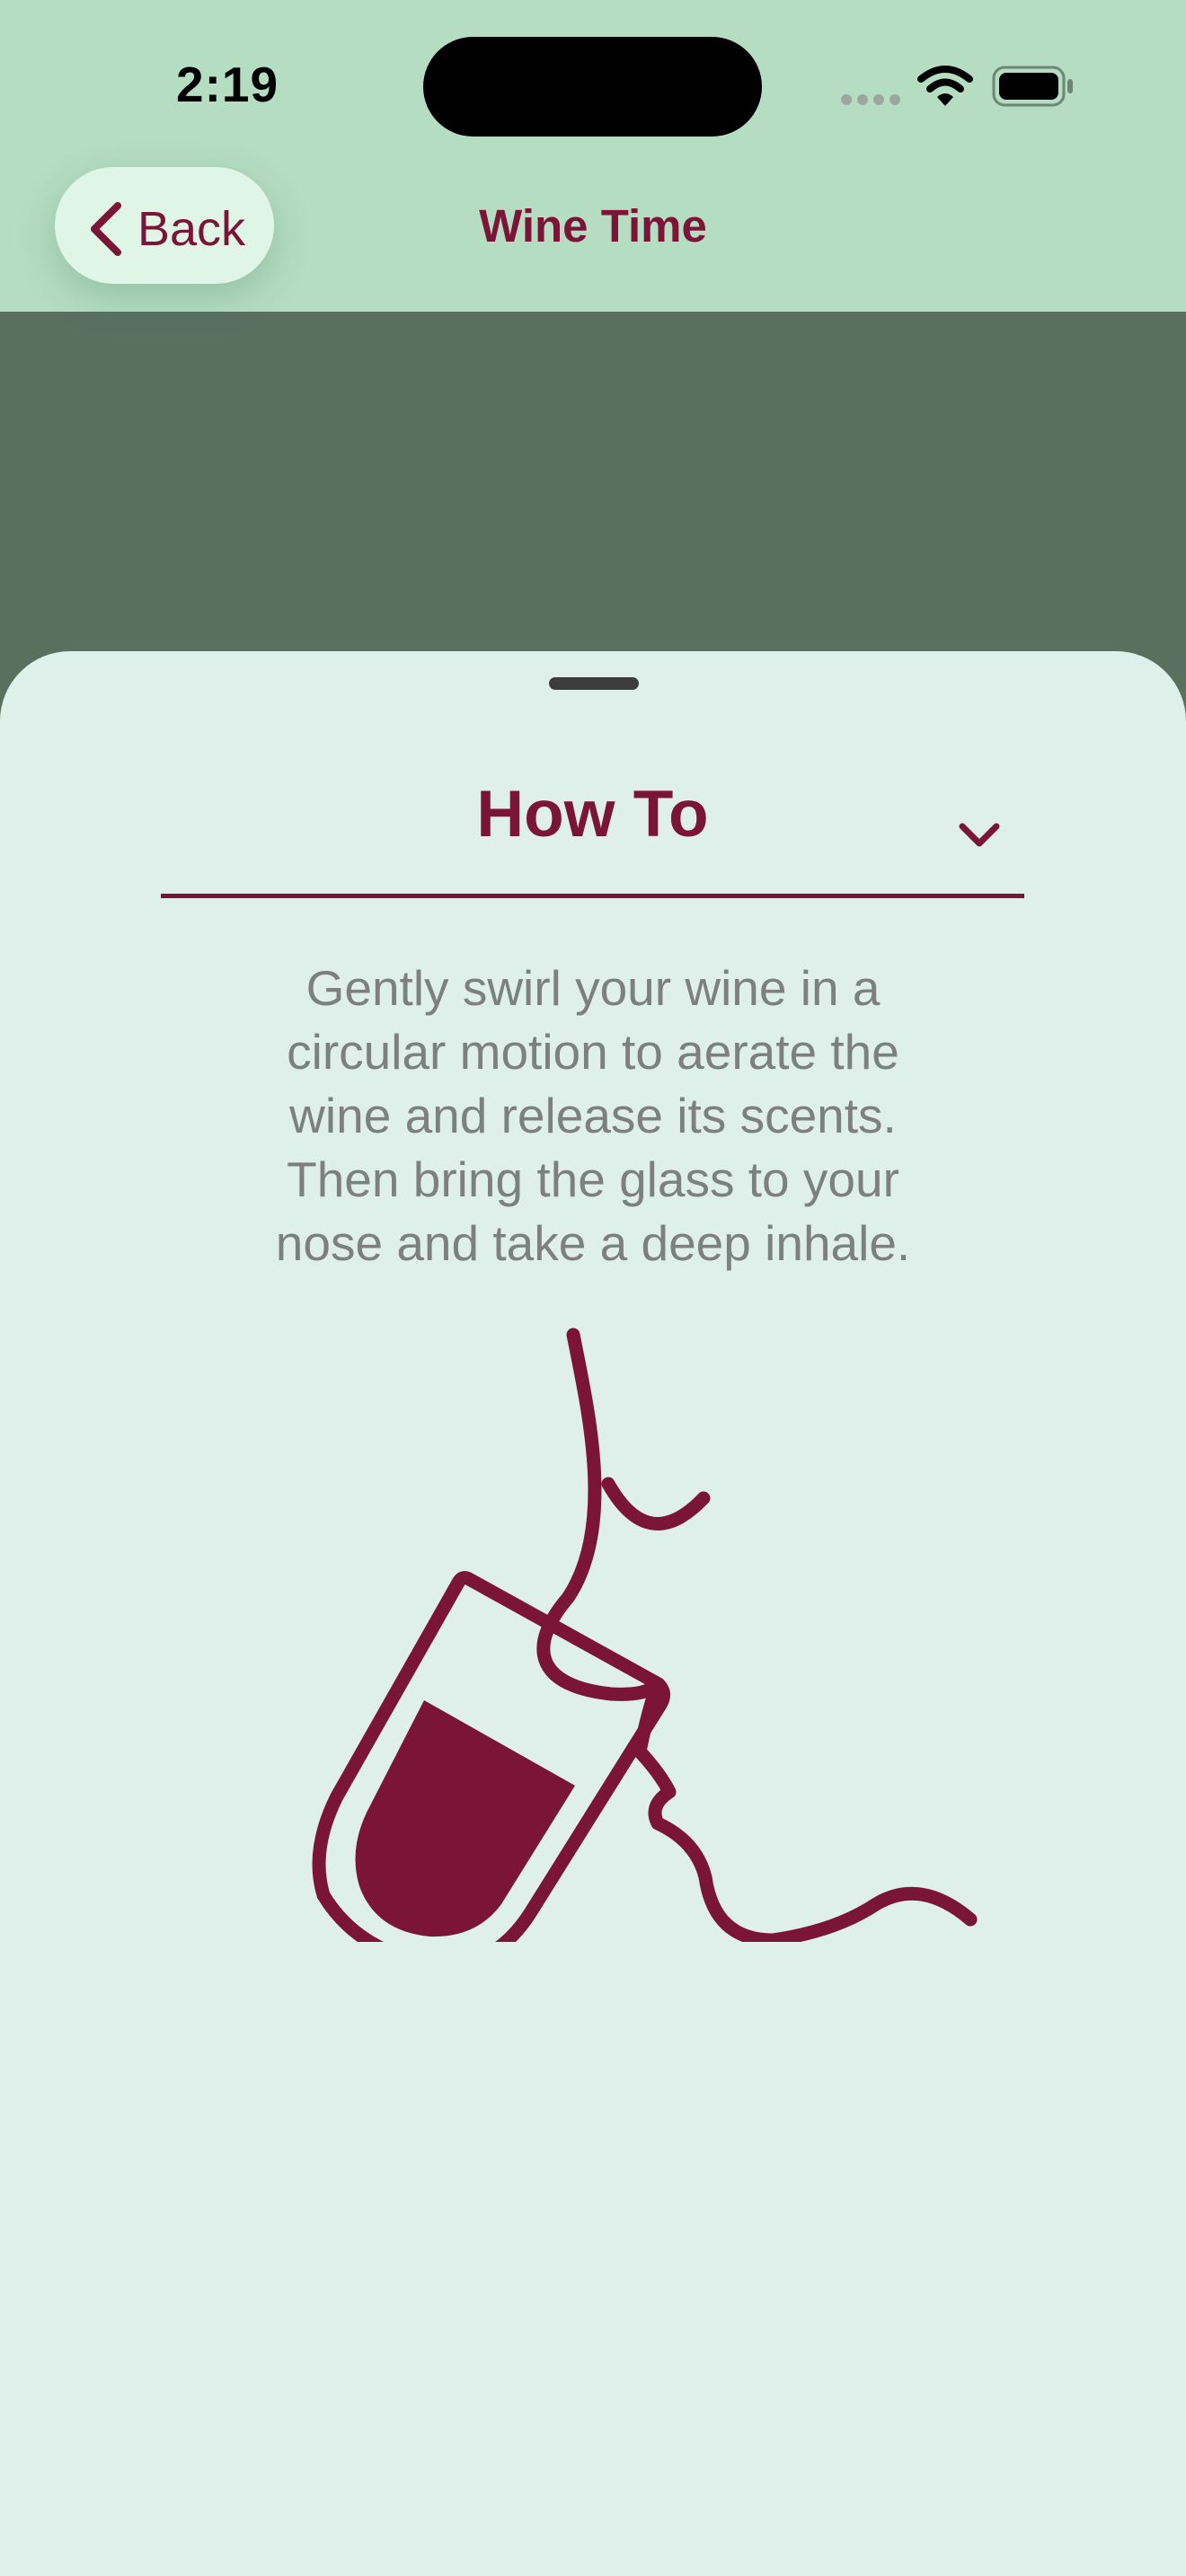  What do you see at coordinates (593, 156) in the screenshot?
I see `navigation-header: 2:19 Back Wine Time` at bounding box center [593, 156].